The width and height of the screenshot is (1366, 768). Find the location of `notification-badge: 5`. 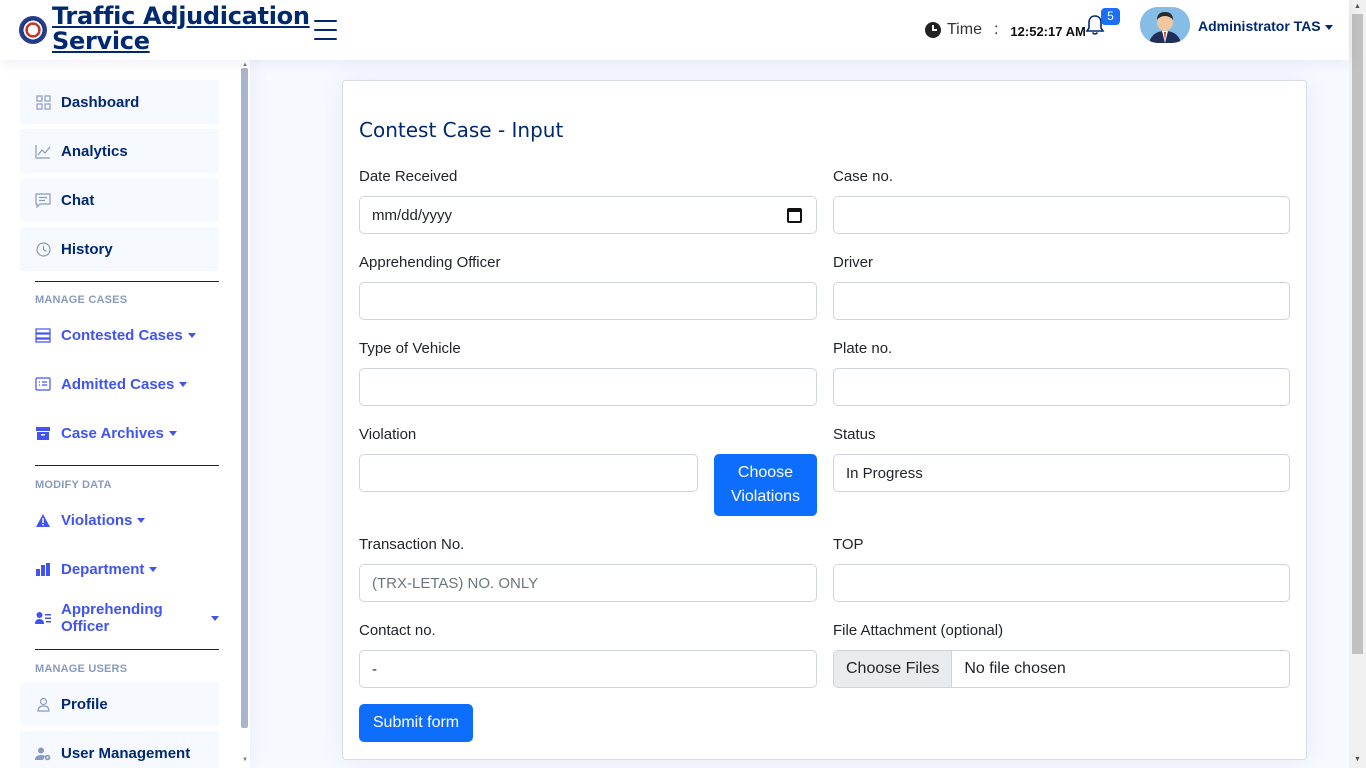

notification-badge: 5 is located at coordinates (1110, 16).